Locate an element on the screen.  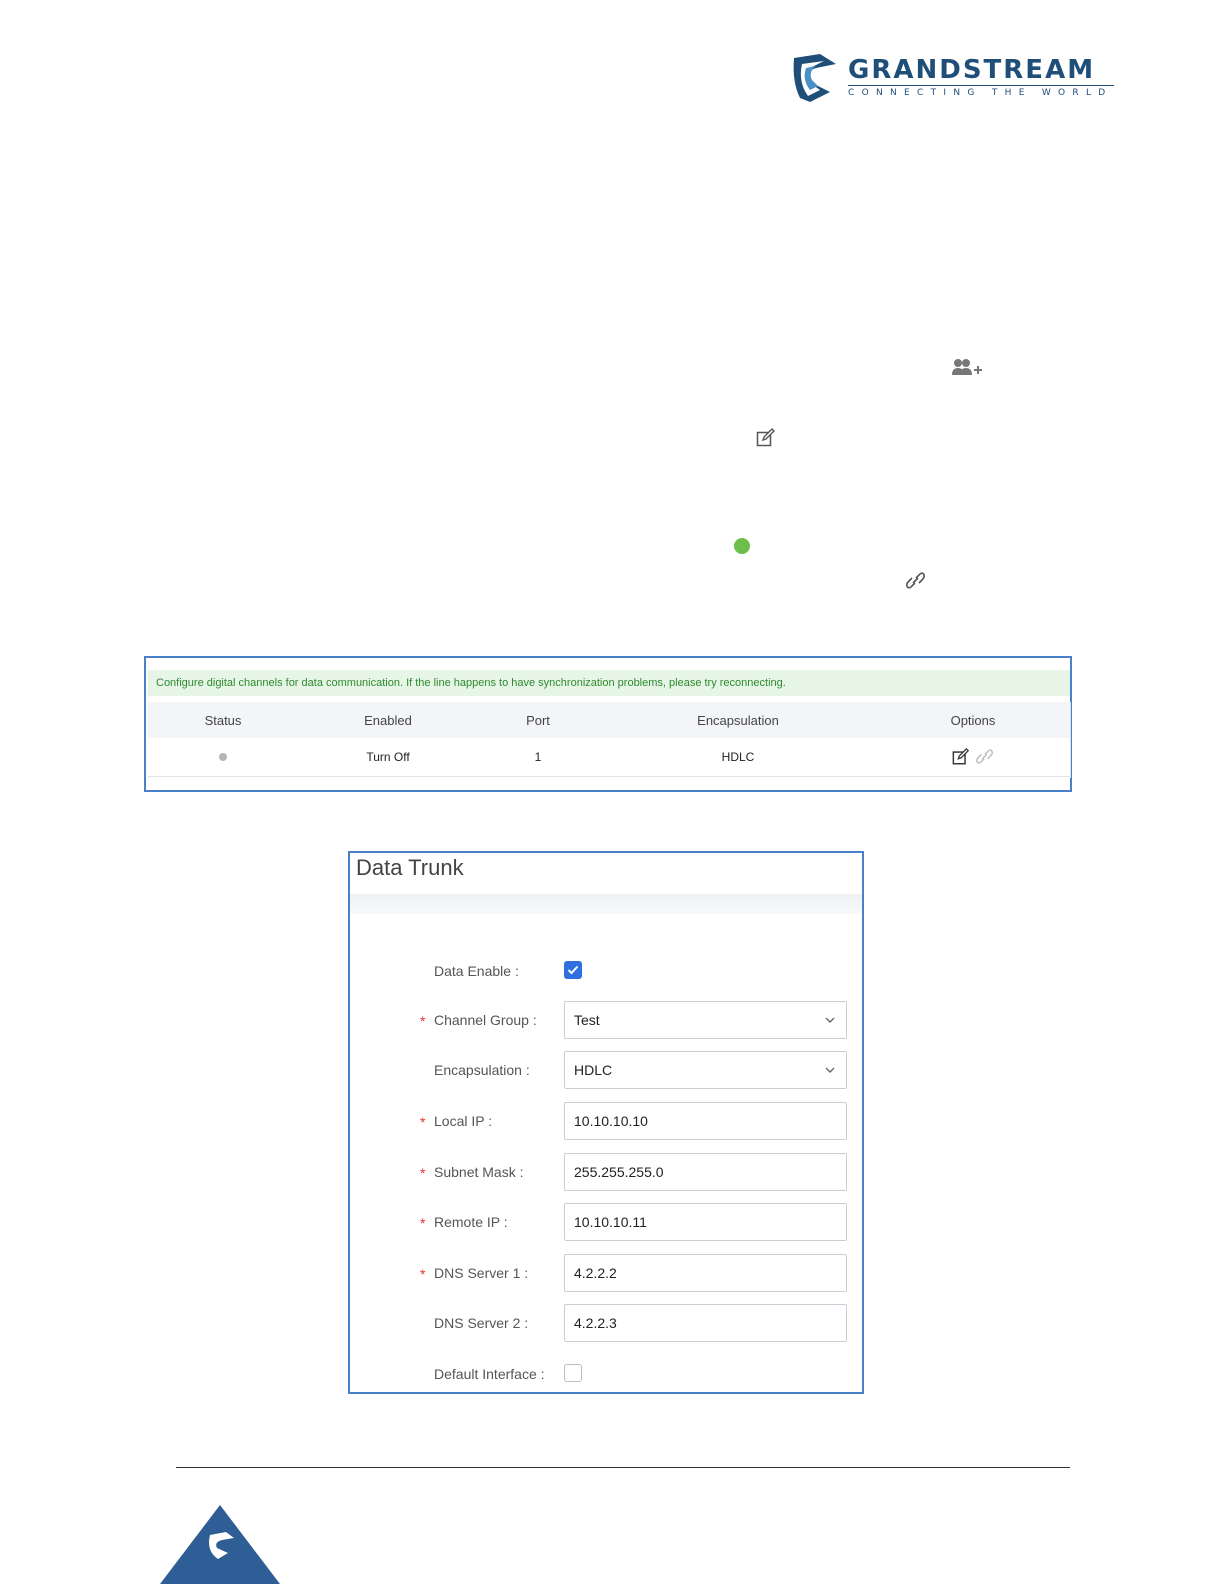
header-encapsulation: Encapsulation is located at coordinates (738, 720).